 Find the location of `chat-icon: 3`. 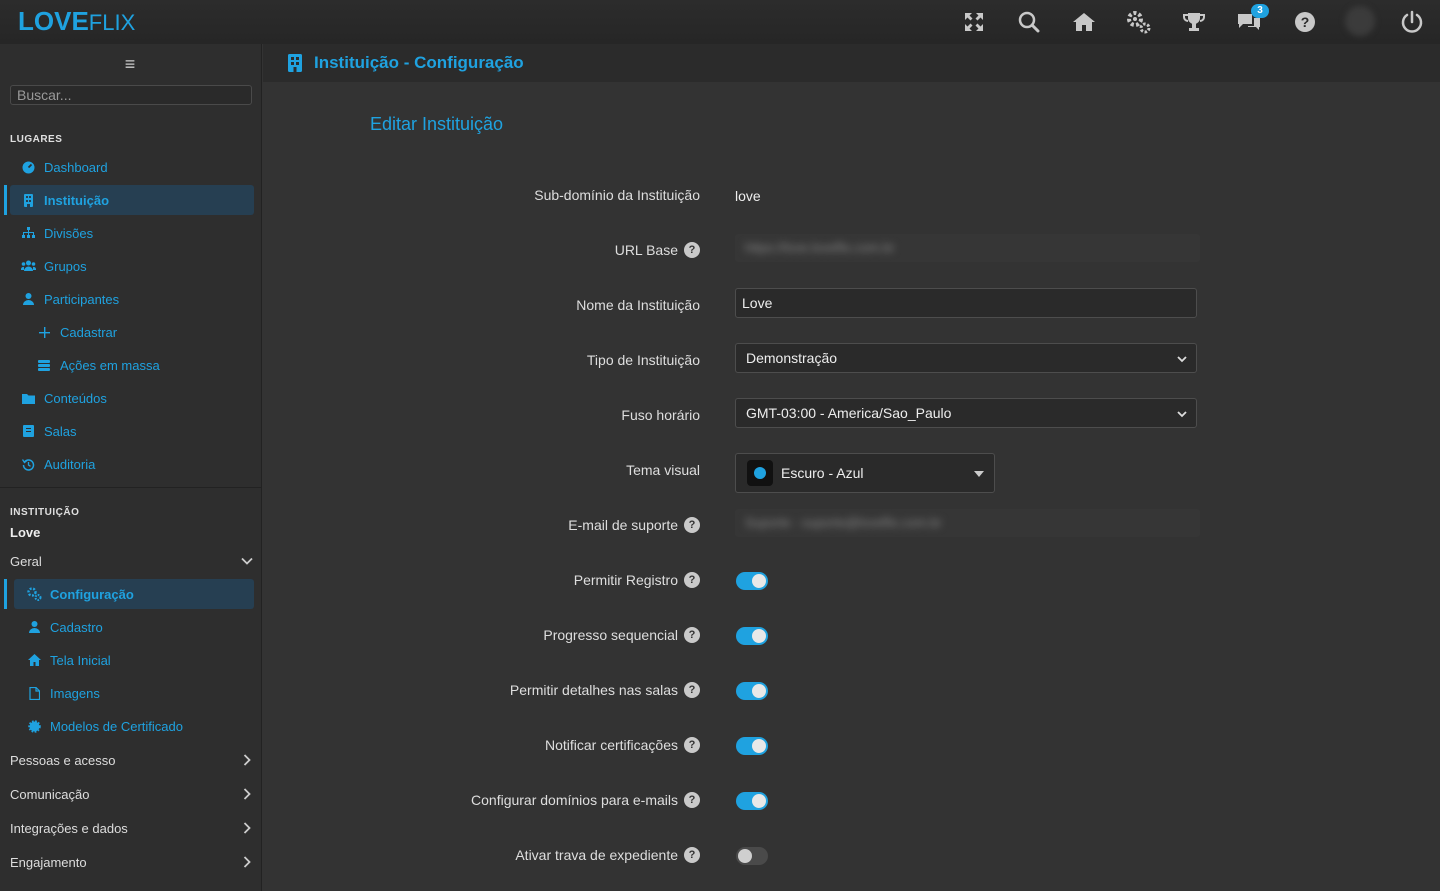

chat-icon: 3 is located at coordinates (1252, 20).